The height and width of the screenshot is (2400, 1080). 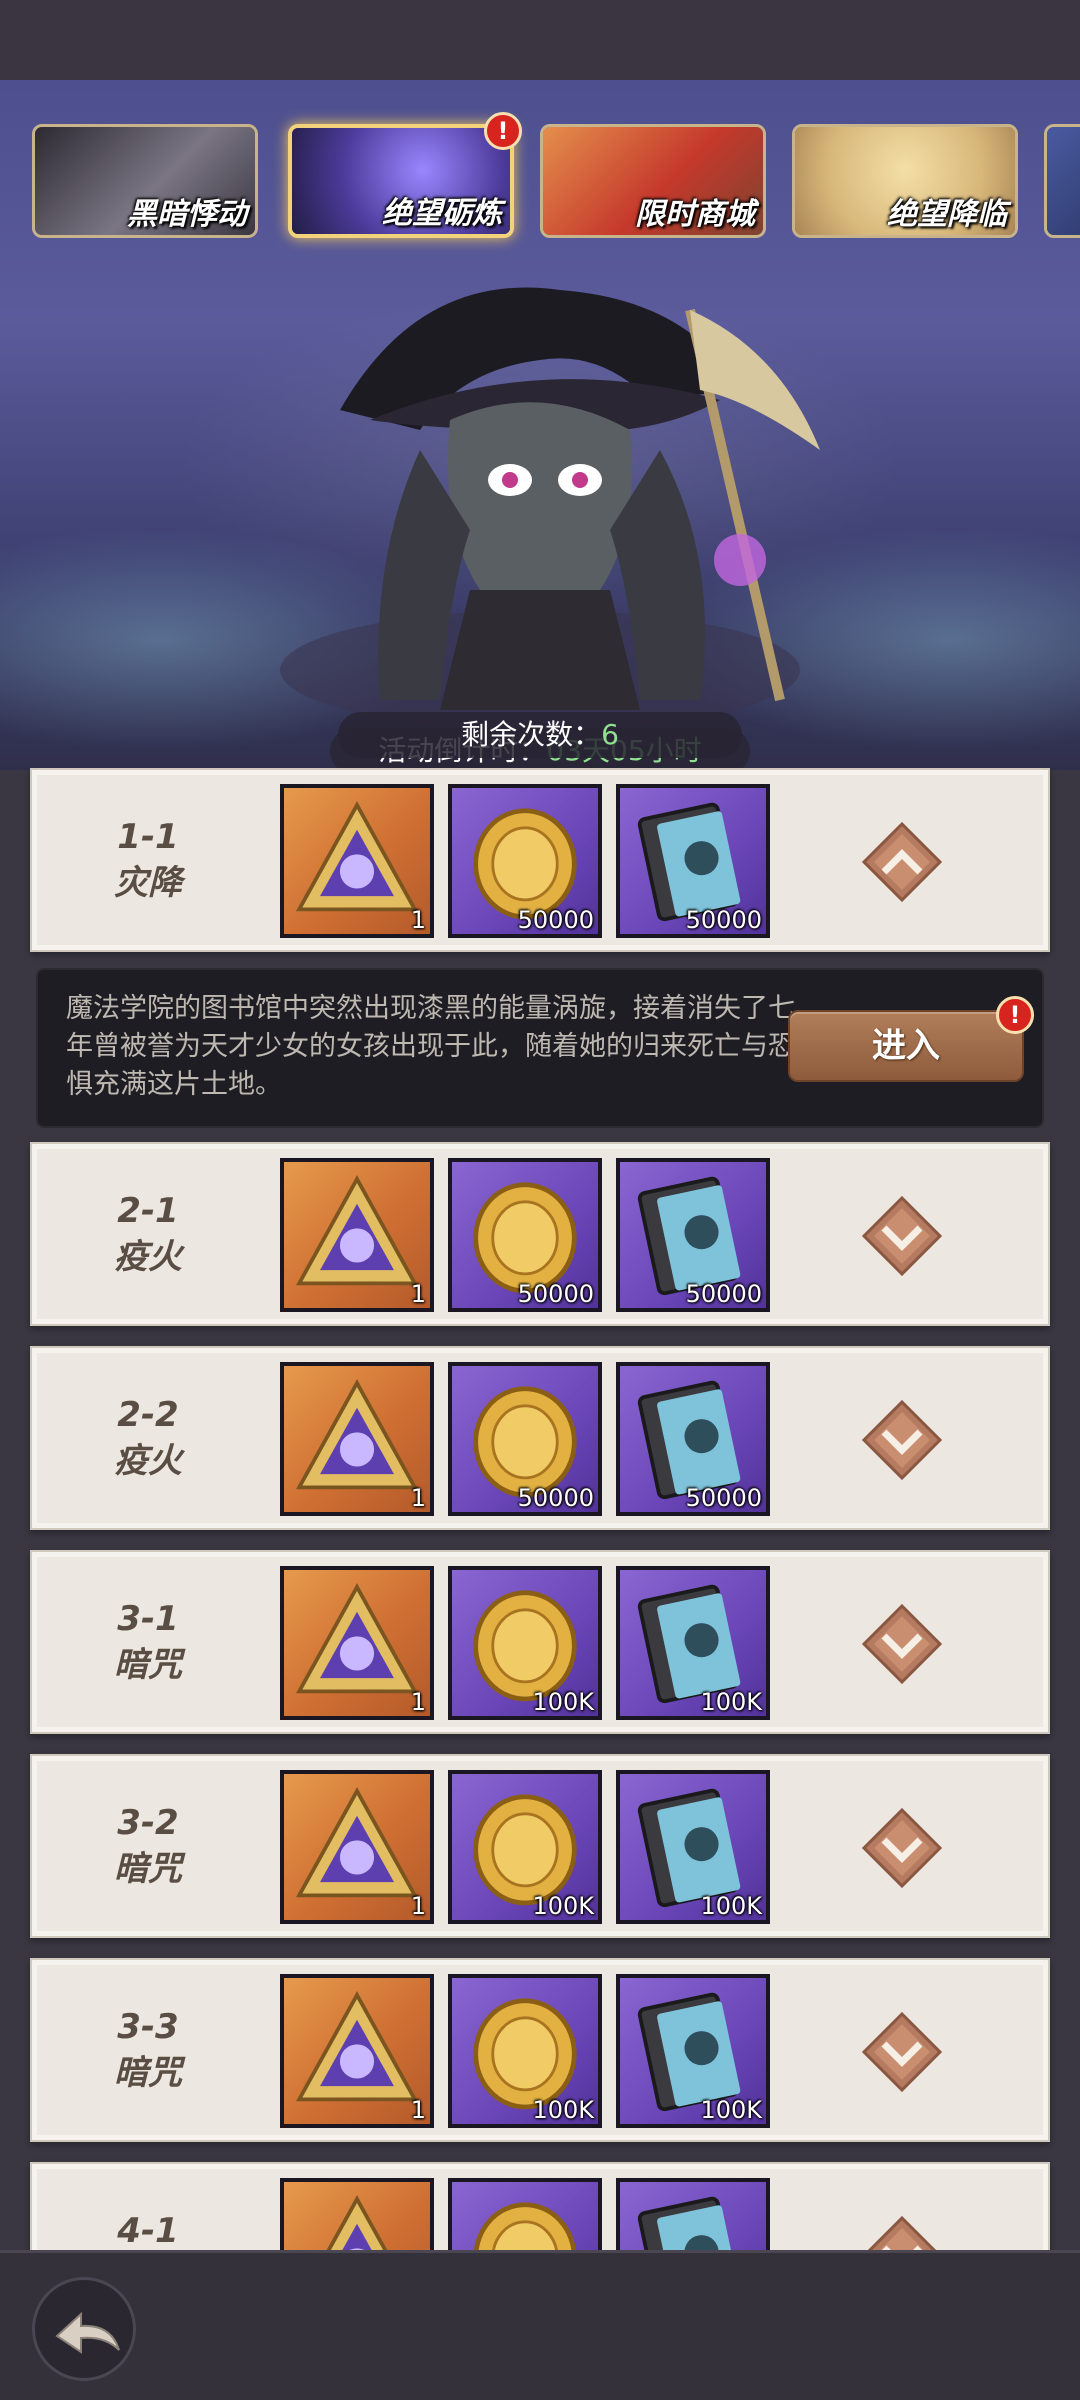 I want to click on tab-limited-shop: 限时商城, so click(x=653, y=181).